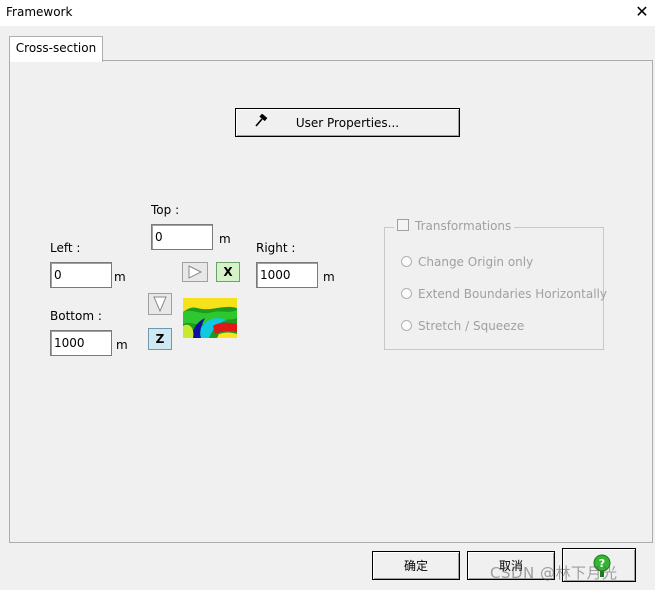  Describe the element at coordinates (329, 277) in the screenshot. I see `right-unit: m` at that location.